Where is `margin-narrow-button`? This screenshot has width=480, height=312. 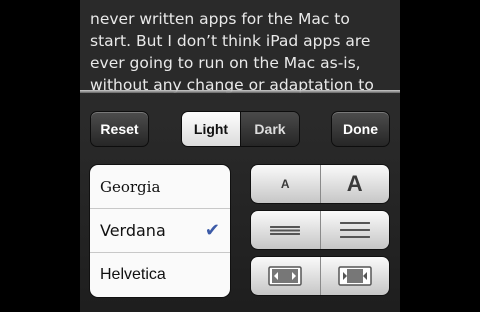
margin-narrow-button is located at coordinates (354, 276).